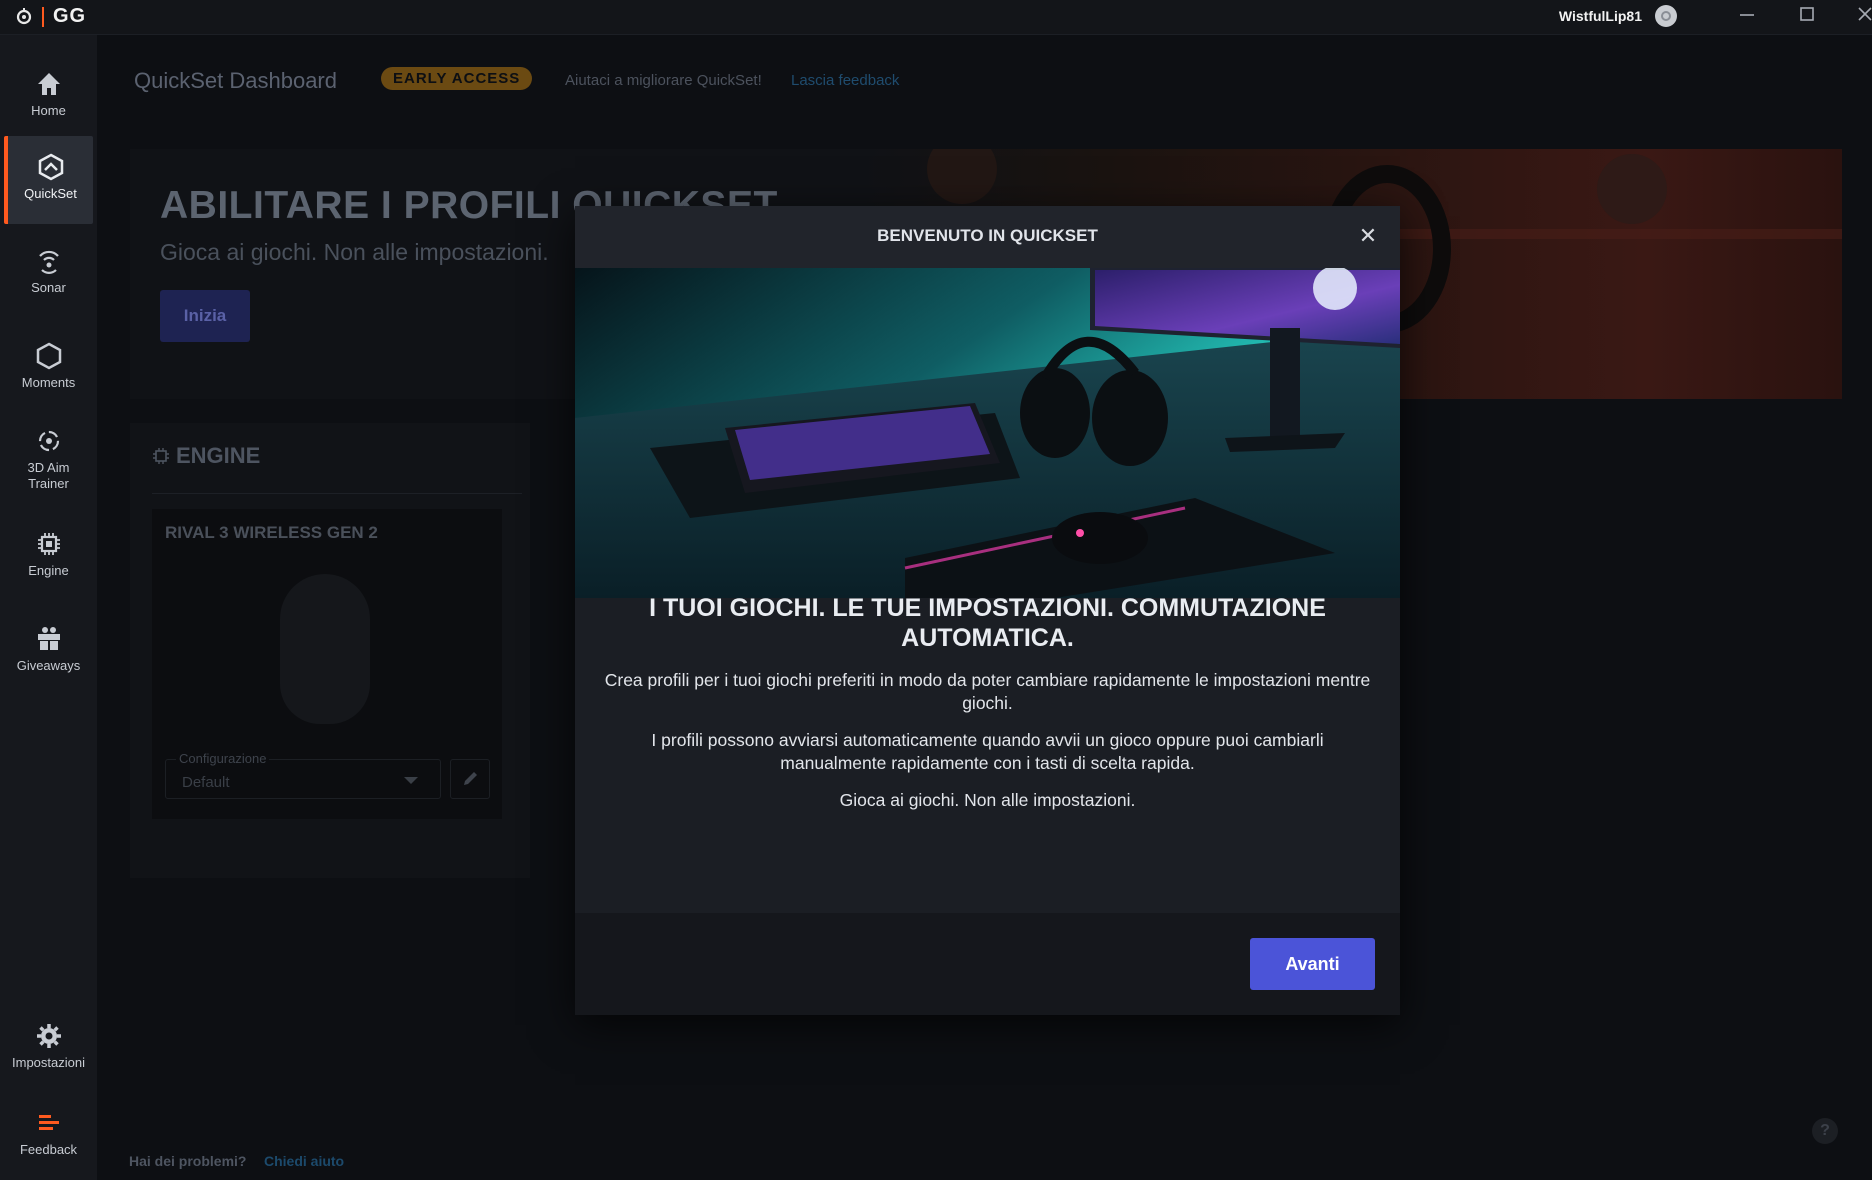 This screenshot has width=1872, height=1180. I want to click on hero-subtitle: Gioca ai giochi. Non alle impostazioni., so click(354, 252).